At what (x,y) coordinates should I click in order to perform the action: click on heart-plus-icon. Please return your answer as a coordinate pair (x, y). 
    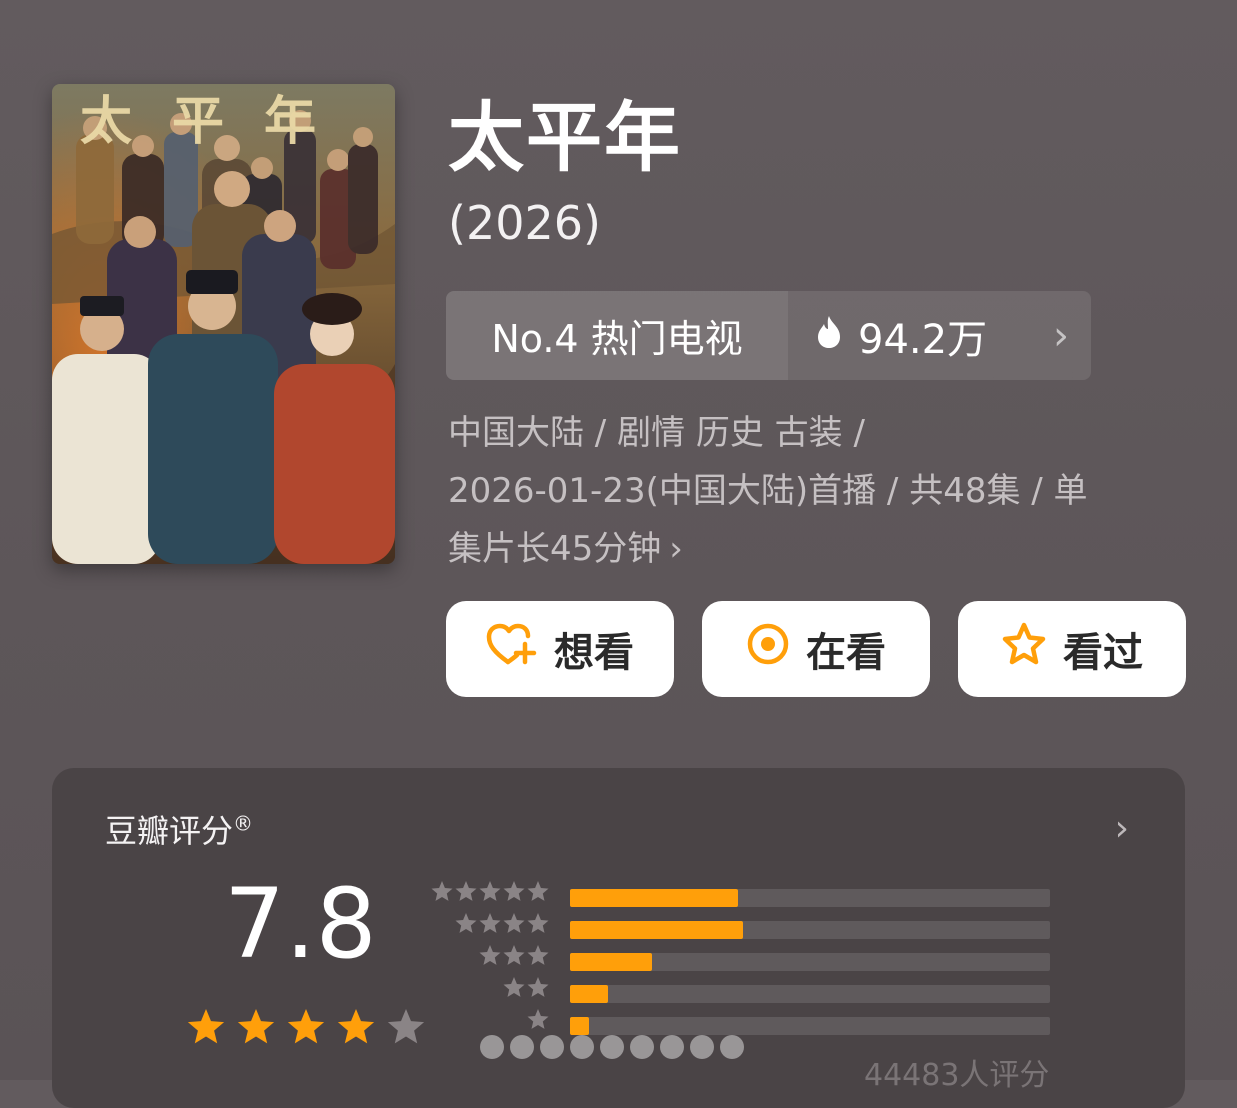
    Looking at the image, I should click on (512, 649).